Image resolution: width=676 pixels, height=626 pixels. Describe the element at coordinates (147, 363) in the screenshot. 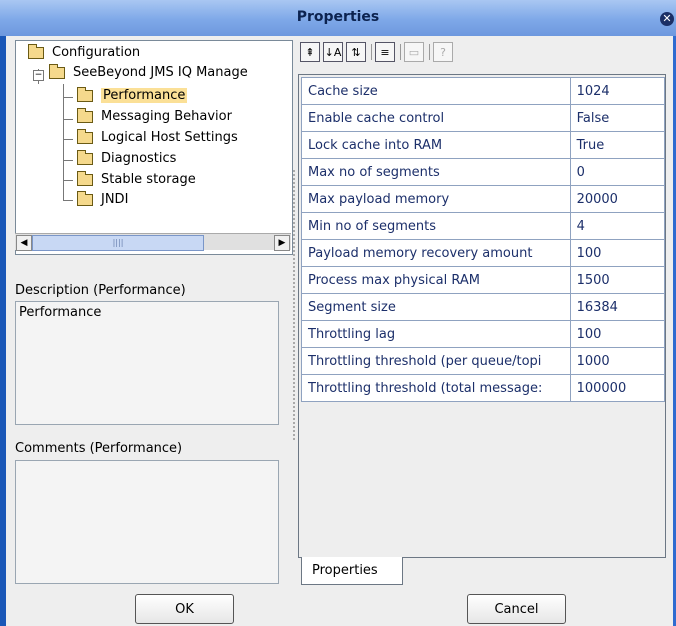

I see `description-text: Performance` at that location.